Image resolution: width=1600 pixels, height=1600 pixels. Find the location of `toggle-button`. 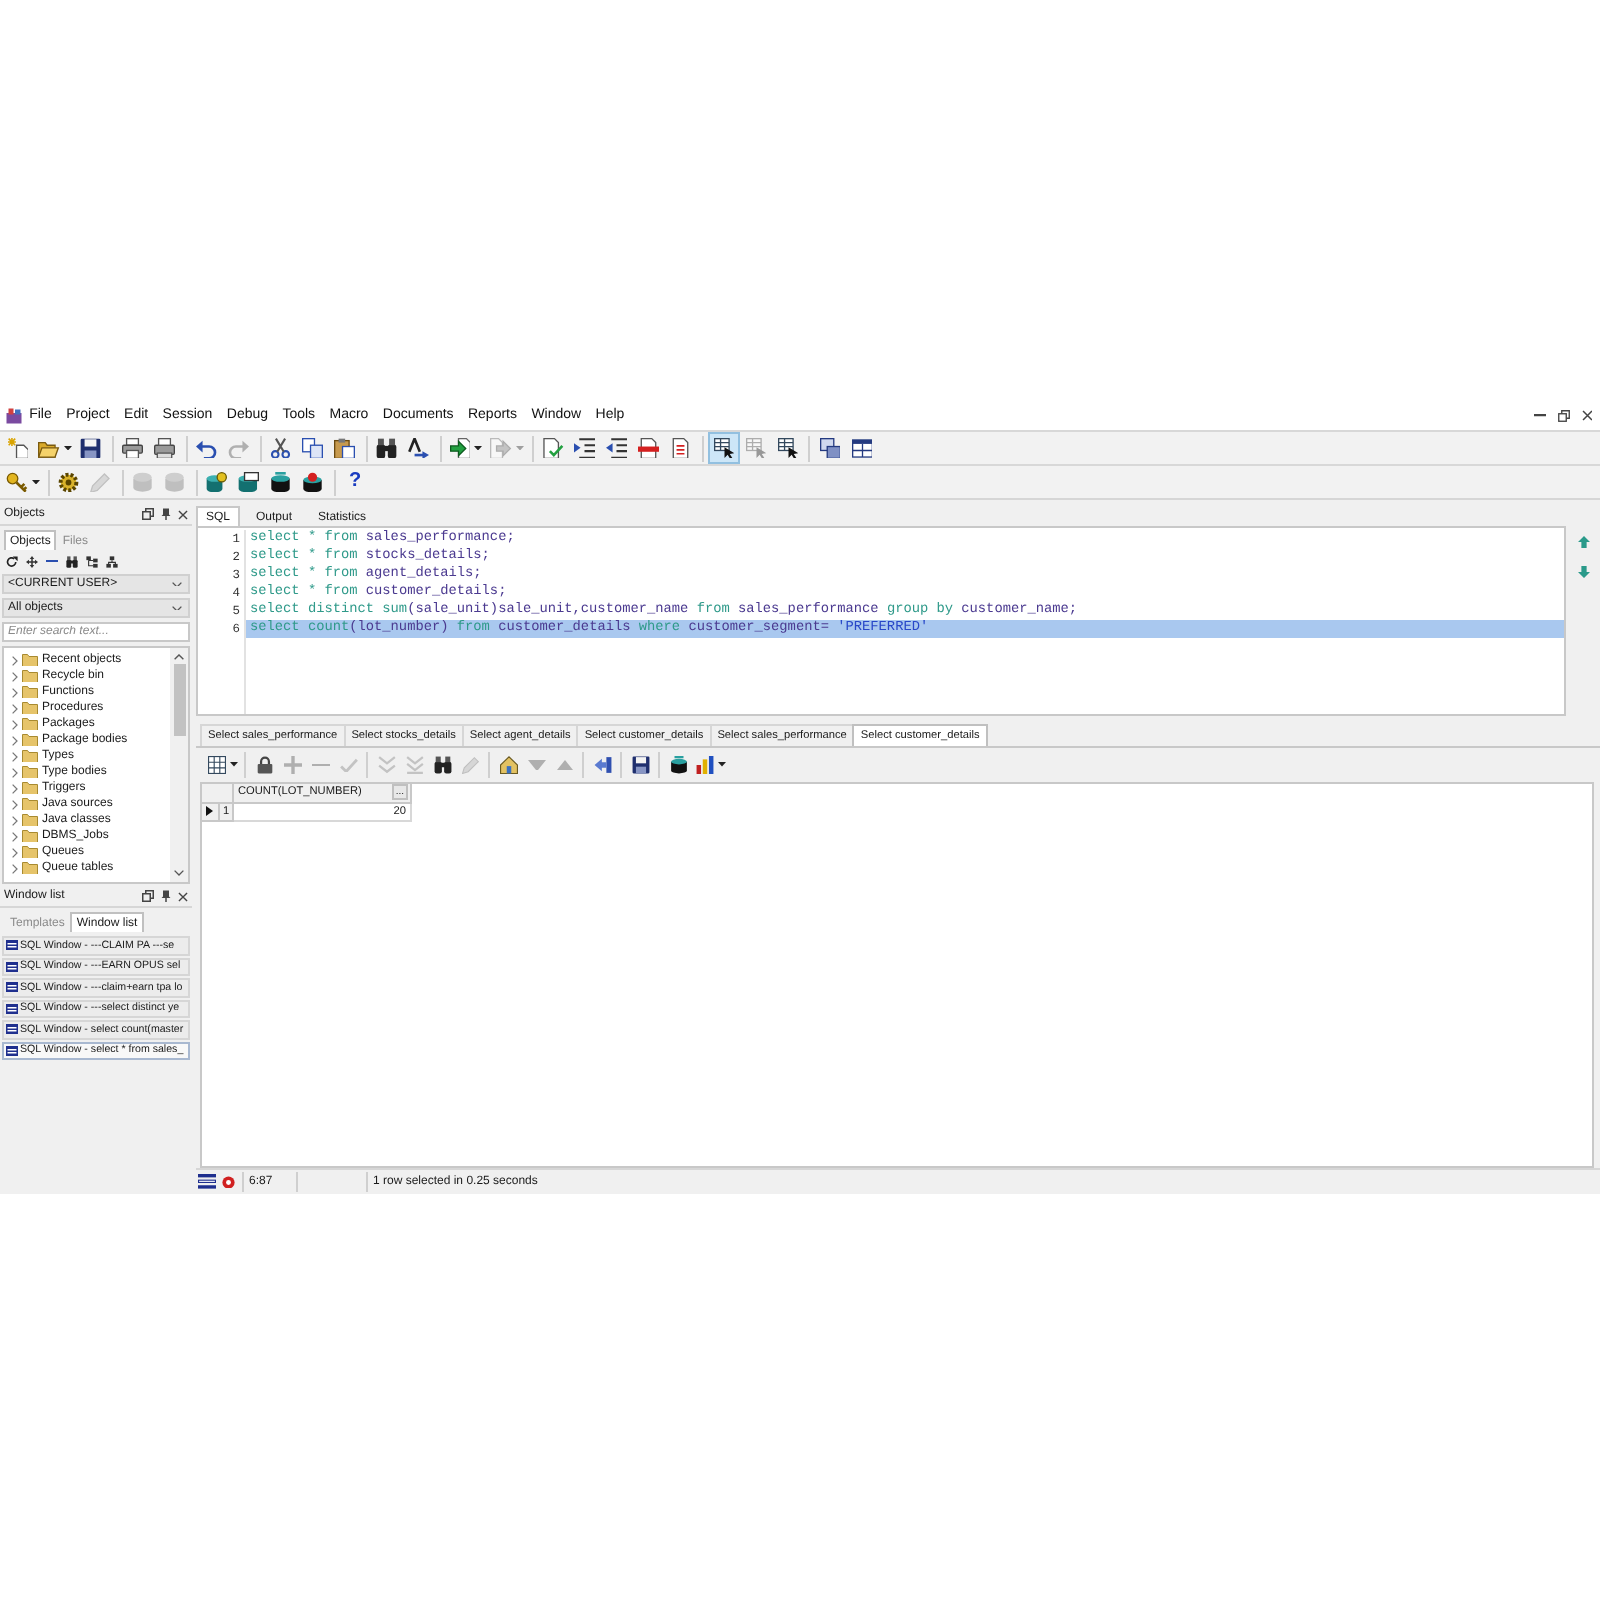

toggle-button is located at coordinates (723, 448).